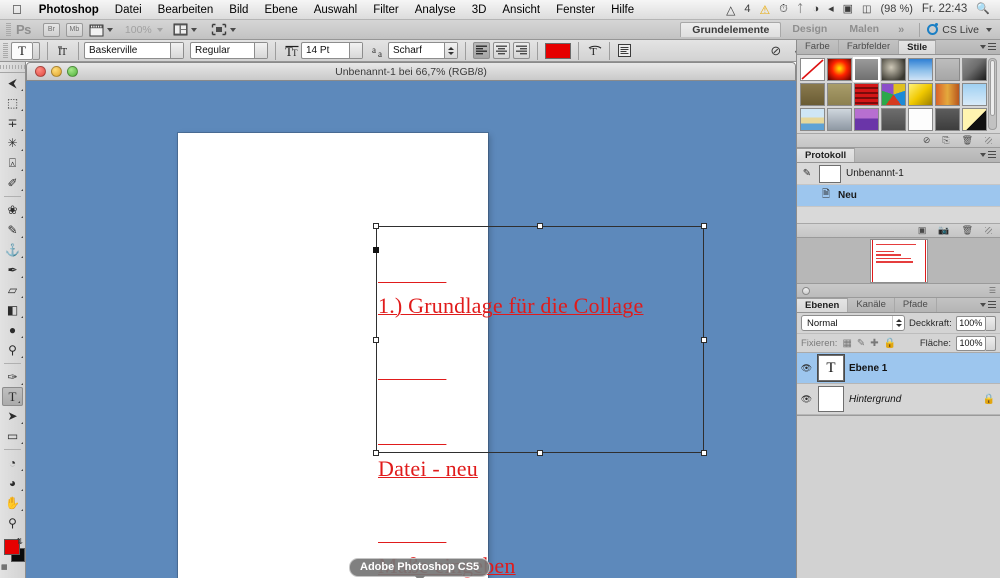 Image resolution: width=1000 pixels, height=578 pixels. Describe the element at coordinates (848, 9) in the screenshot. I see `display-icon: ▣` at that location.